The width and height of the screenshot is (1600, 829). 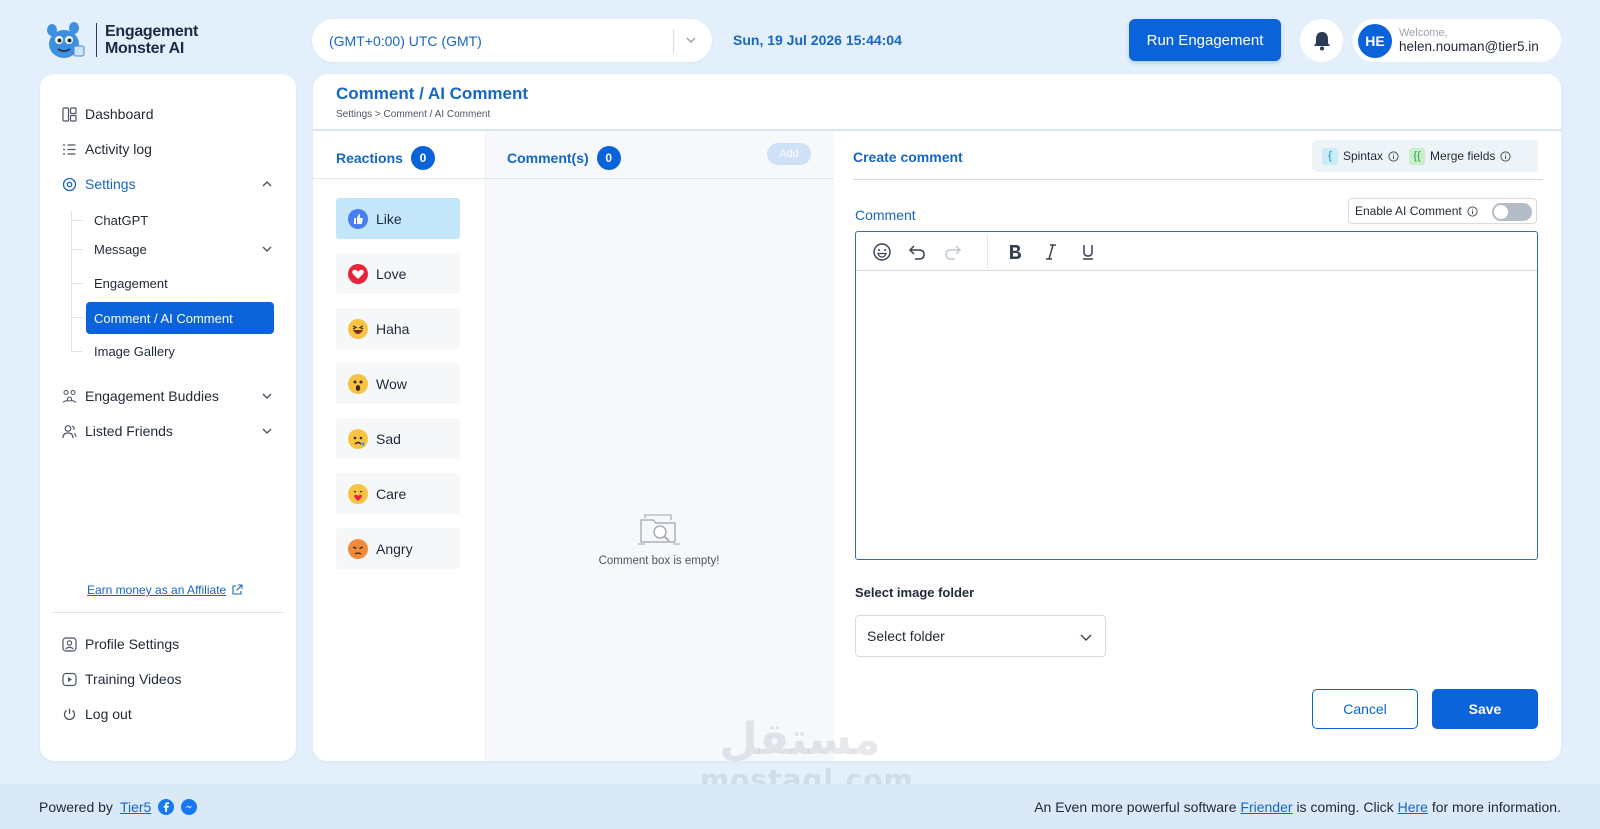 What do you see at coordinates (422, 158) in the screenshot?
I see `reactions-count-badge: 0` at bounding box center [422, 158].